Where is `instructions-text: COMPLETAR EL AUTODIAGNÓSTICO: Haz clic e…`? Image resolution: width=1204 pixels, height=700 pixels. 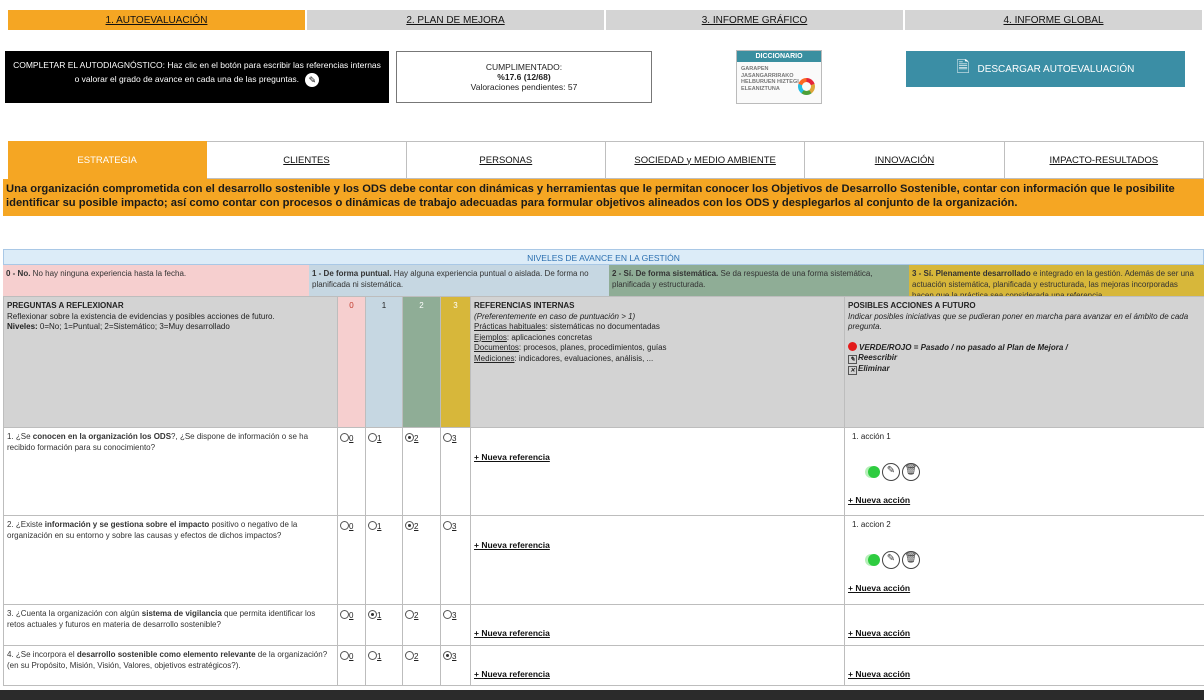 instructions-text: COMPLETAR EL AUTODIAGNÓSTICO: Haz clic e… is located at coordinates (197, 72).